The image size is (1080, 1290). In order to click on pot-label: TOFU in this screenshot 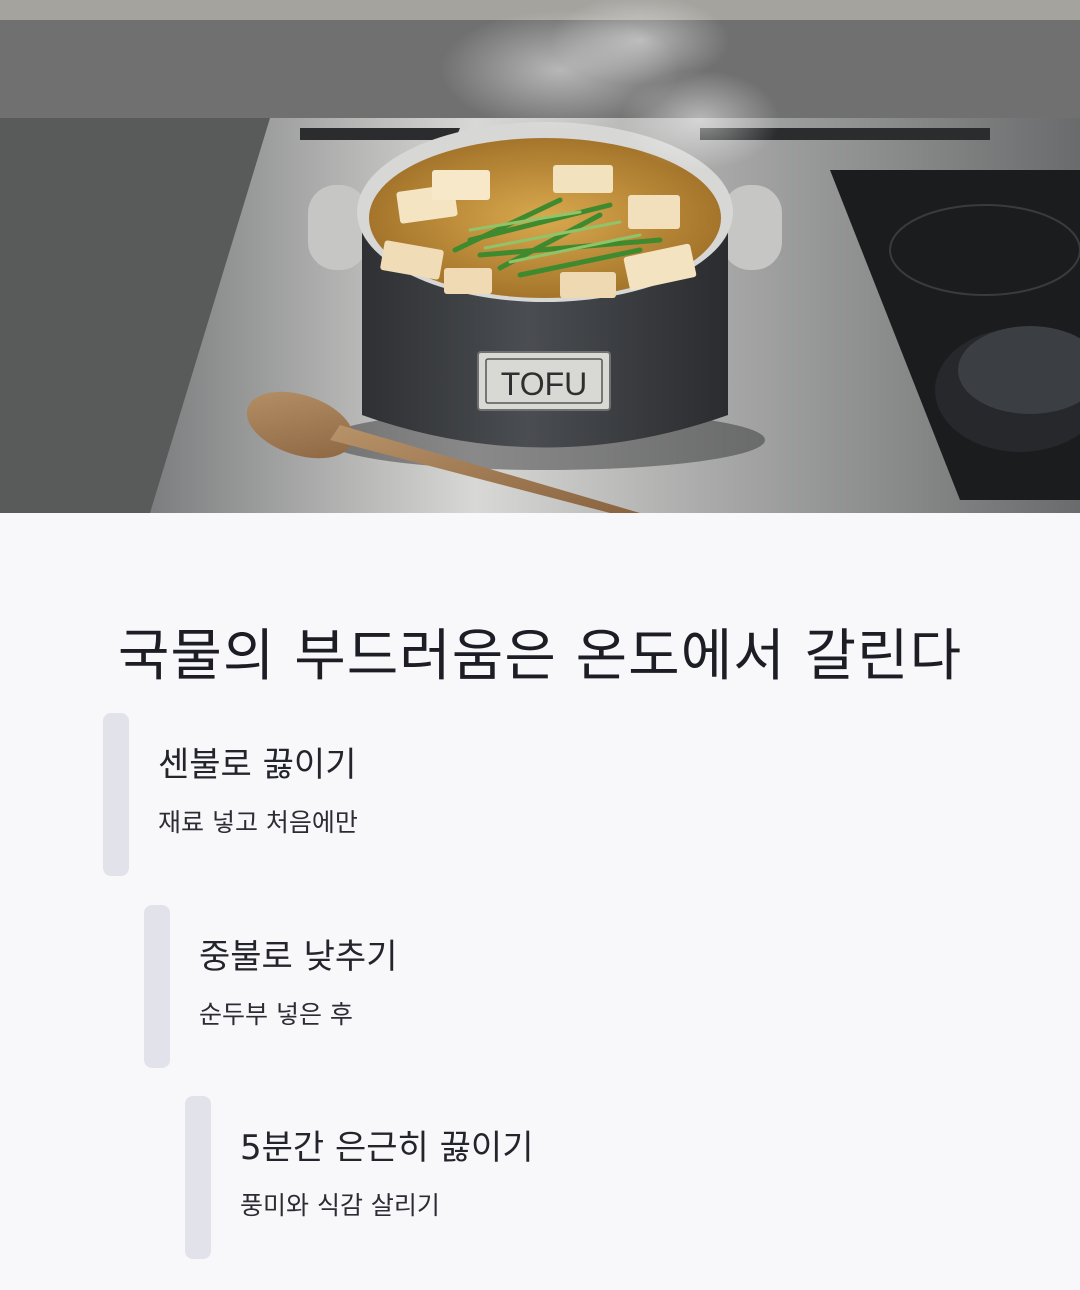, I will do `click(544, 384)`.